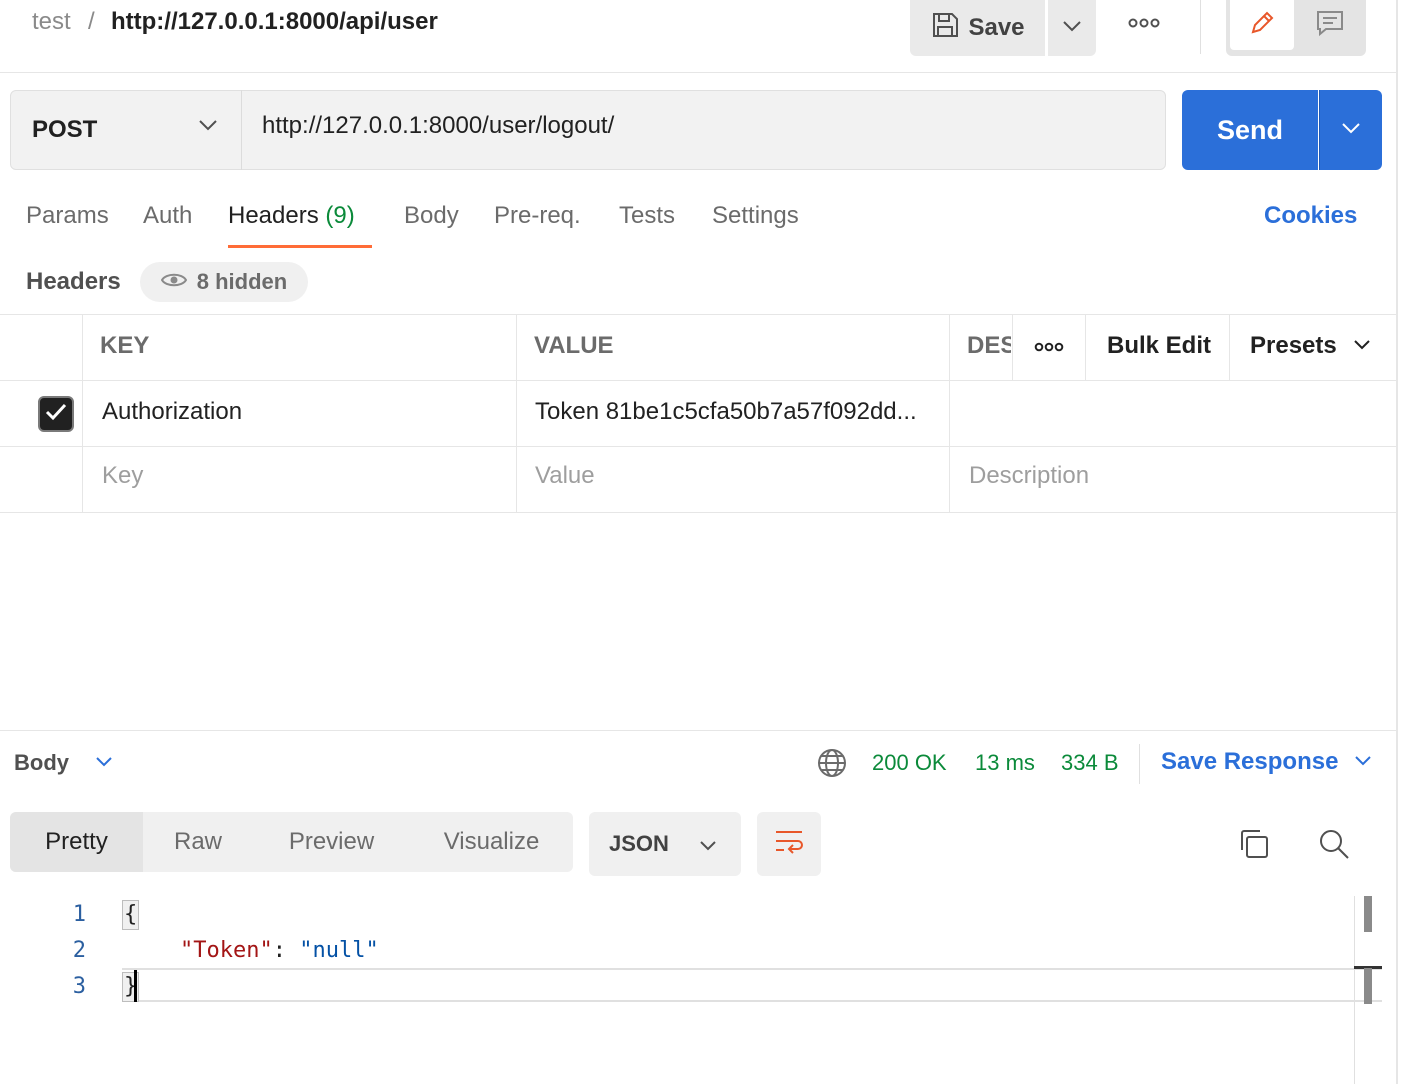 This screenshot has height=1084, width=1404. What do you see at coordinates (286, 950) in the screenshot?
I see `json-colon: :` at bounding box center [286, 950].